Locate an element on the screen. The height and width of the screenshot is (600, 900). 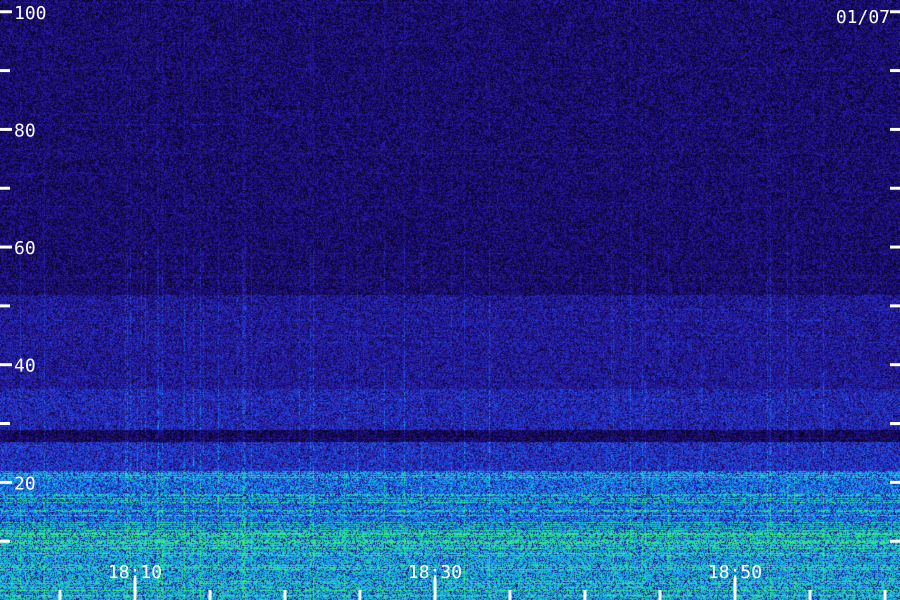
x-tick-label: 18:30 is located at coordinates (435, 572).